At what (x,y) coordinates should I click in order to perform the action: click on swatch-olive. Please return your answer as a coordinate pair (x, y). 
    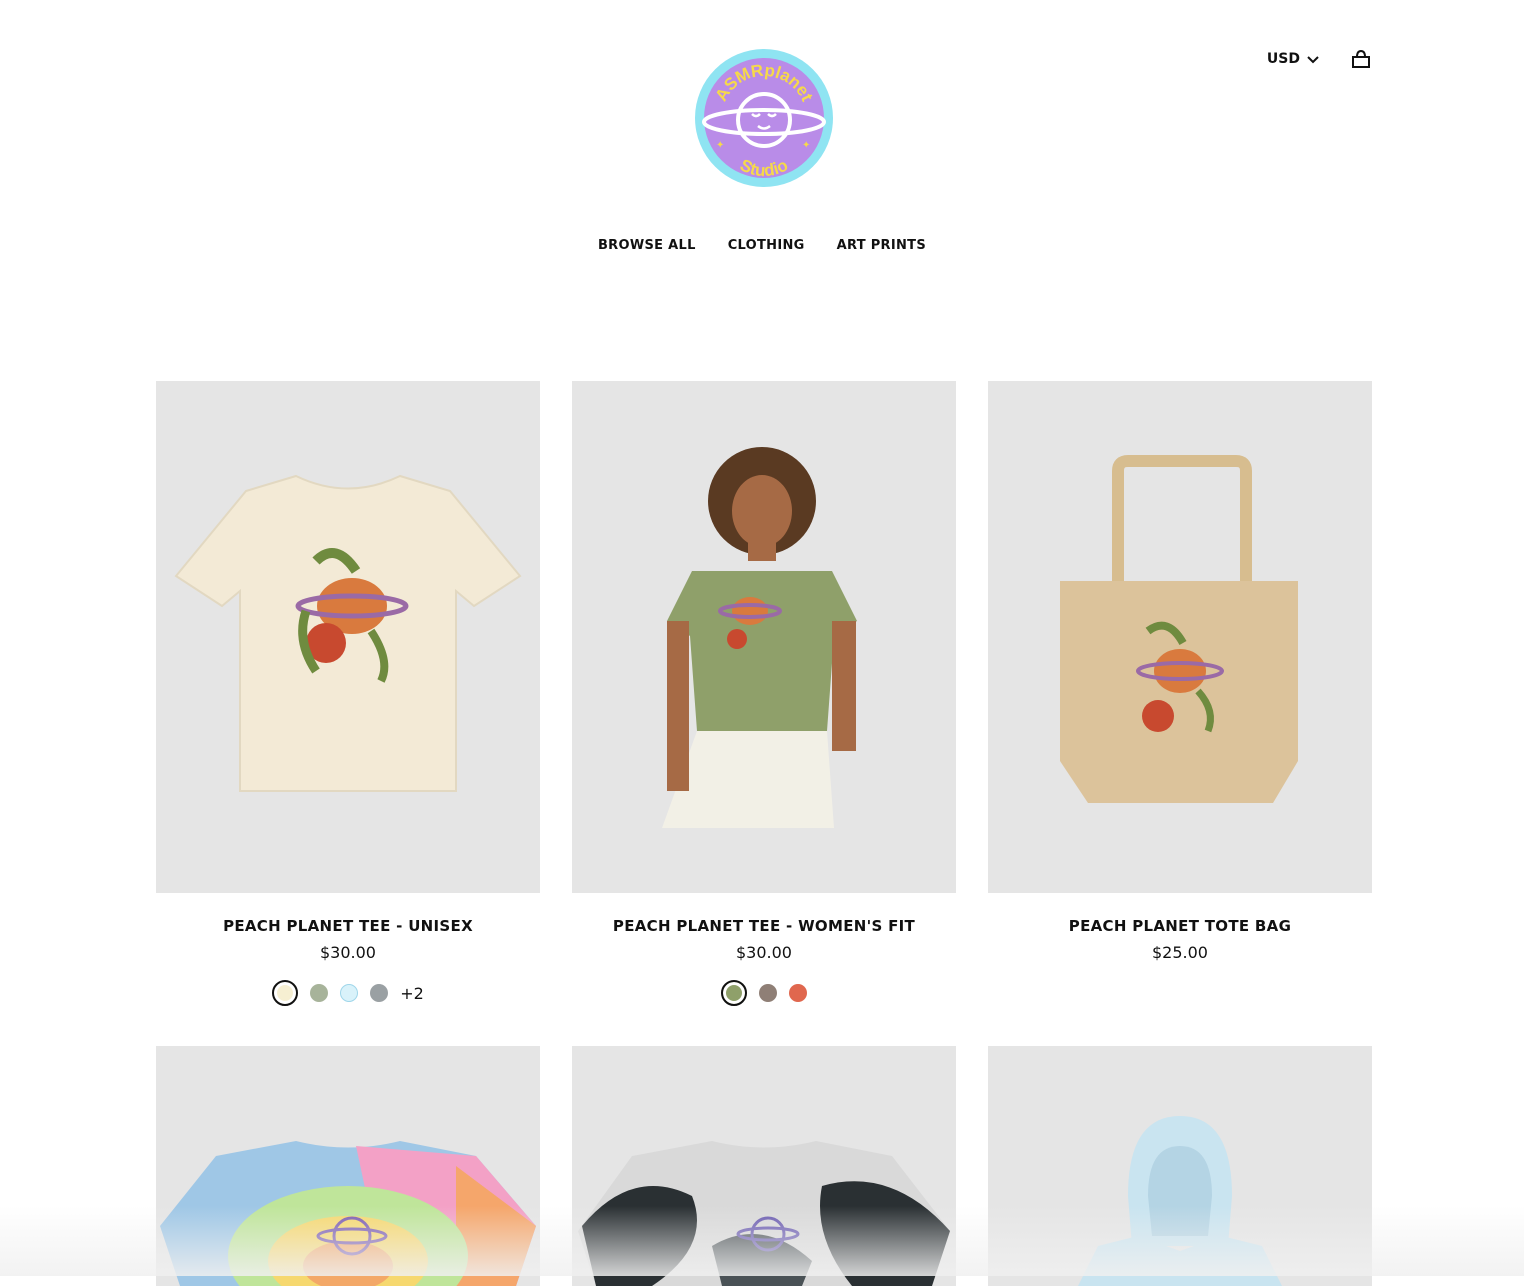
    Looking at the image, I should click on (734, 993).